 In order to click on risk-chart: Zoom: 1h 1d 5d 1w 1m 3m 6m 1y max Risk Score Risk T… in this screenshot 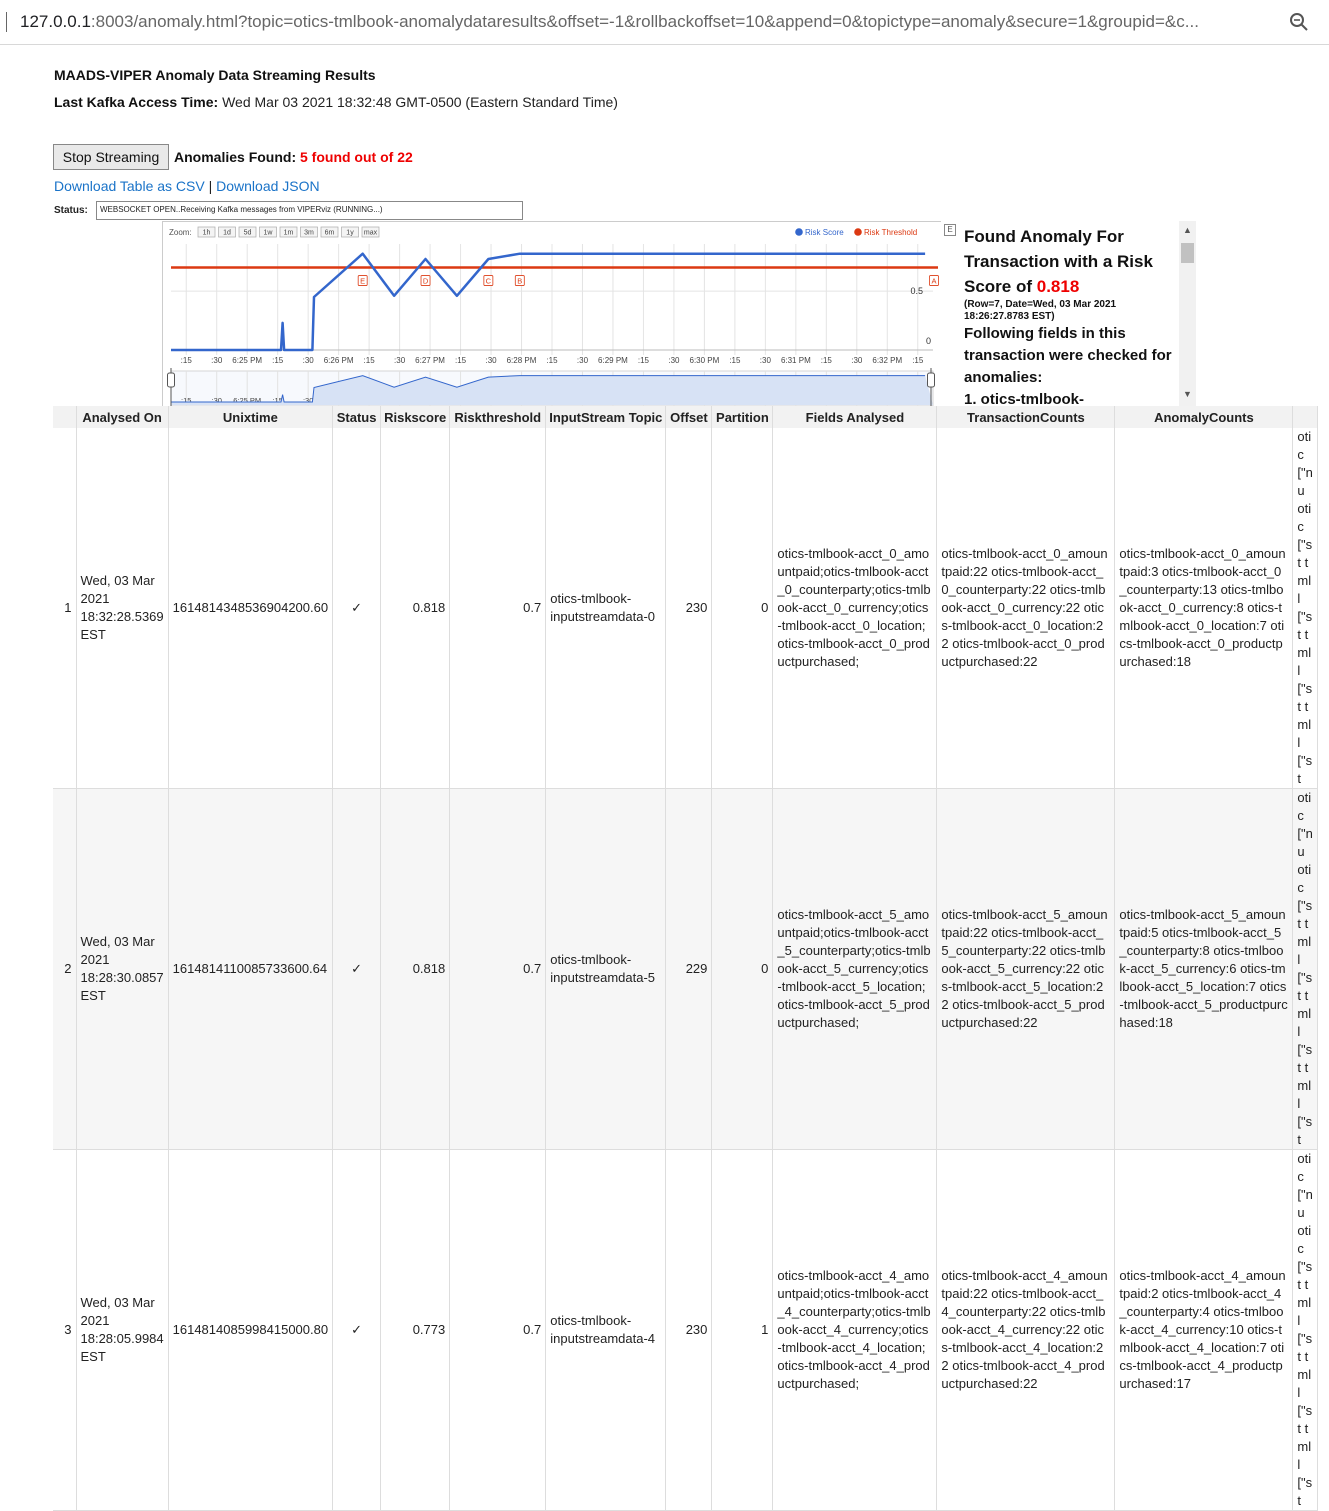, I will do `click(552, 315)`.